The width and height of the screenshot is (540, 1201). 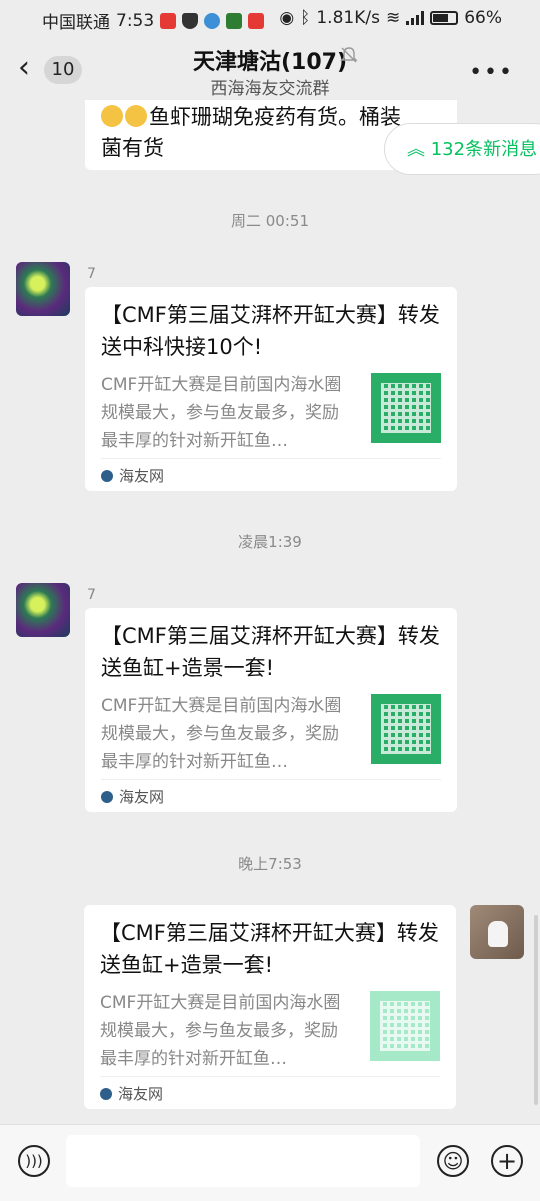 I want to click on more-actions-button: +, so click(x=507, y=1161).